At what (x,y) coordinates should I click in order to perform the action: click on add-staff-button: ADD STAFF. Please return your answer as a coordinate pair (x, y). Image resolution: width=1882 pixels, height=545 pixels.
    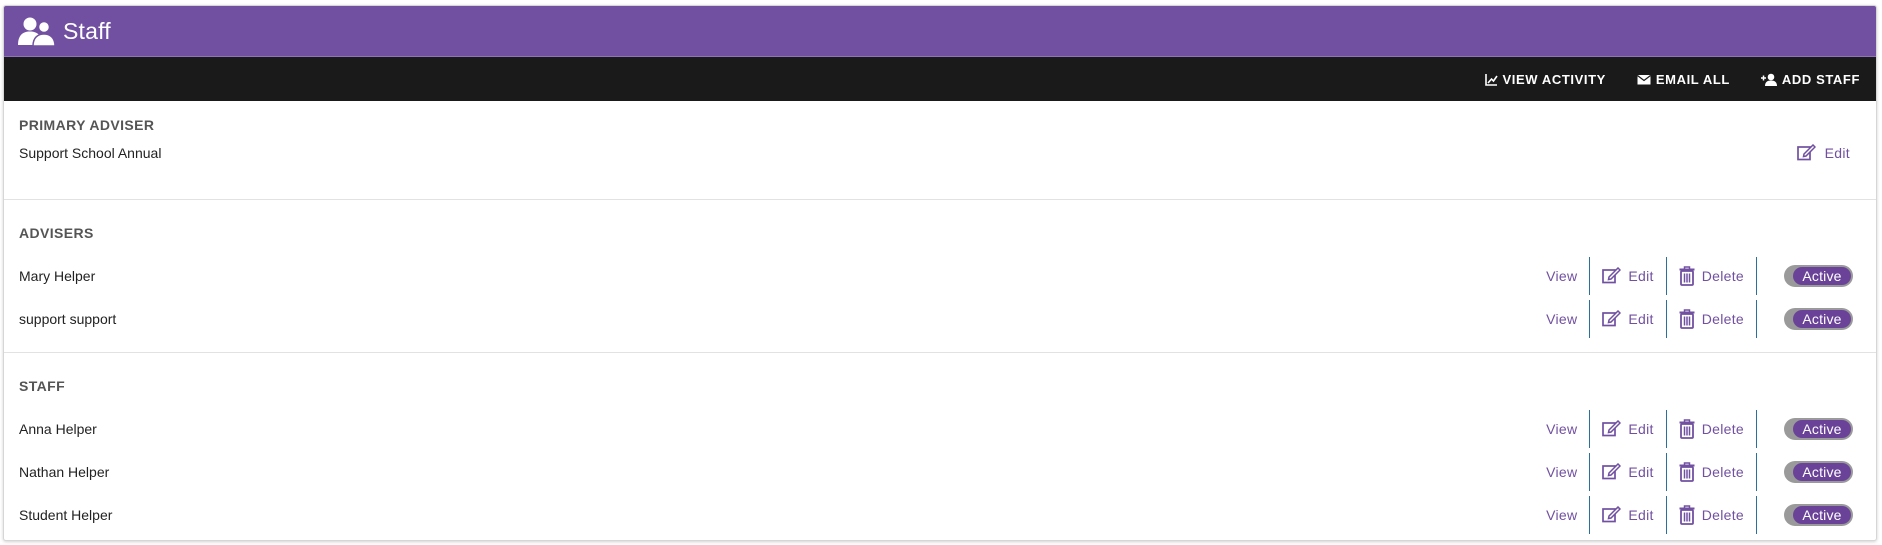
    Looking at the image, I should click on (1810, 79).